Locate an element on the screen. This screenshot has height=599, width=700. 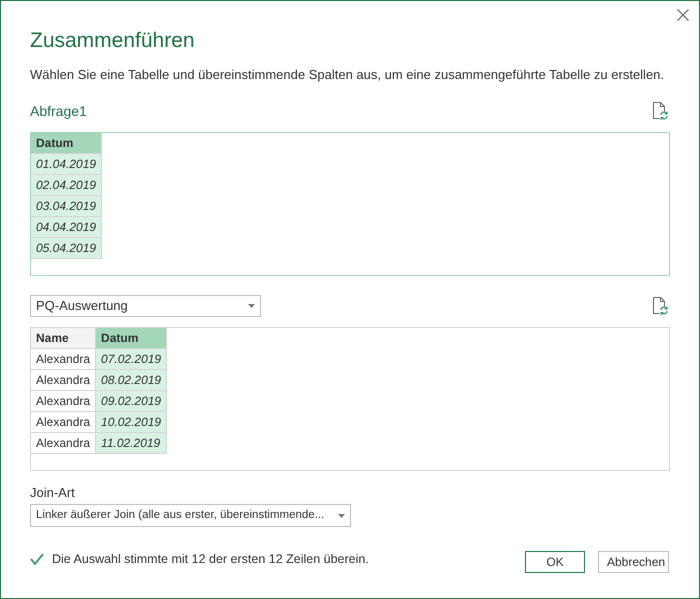
query-name: Abfrage1 is located at coordinates (58, 111).